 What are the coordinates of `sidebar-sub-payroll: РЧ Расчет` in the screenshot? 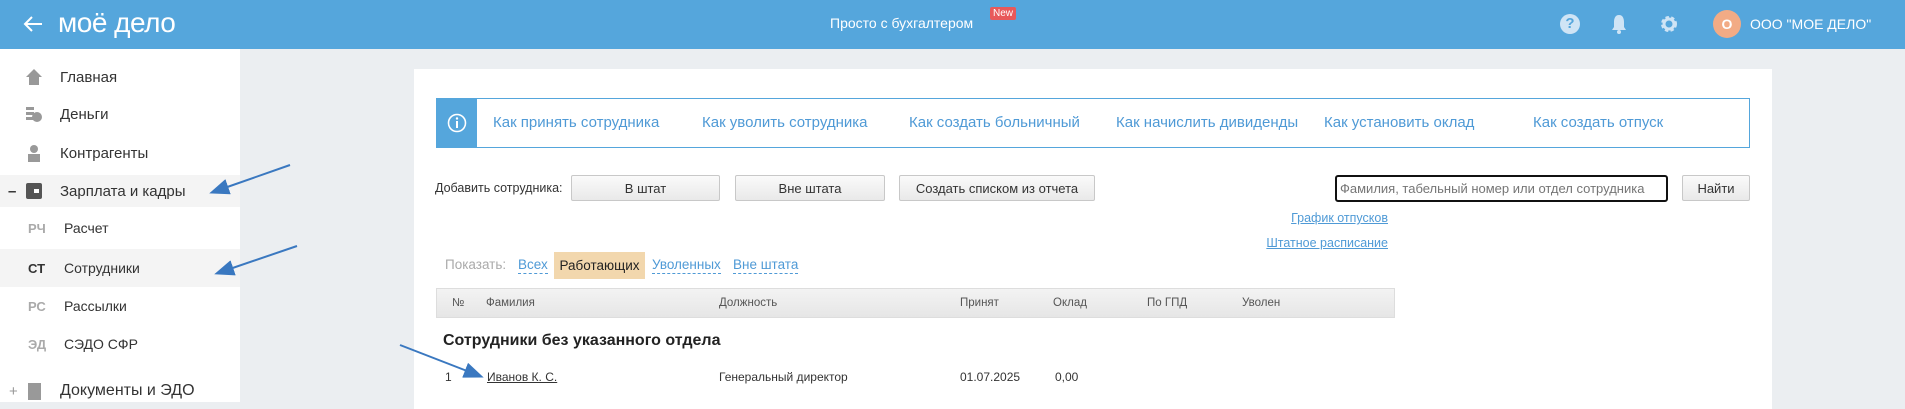 It's located at (120, 228).